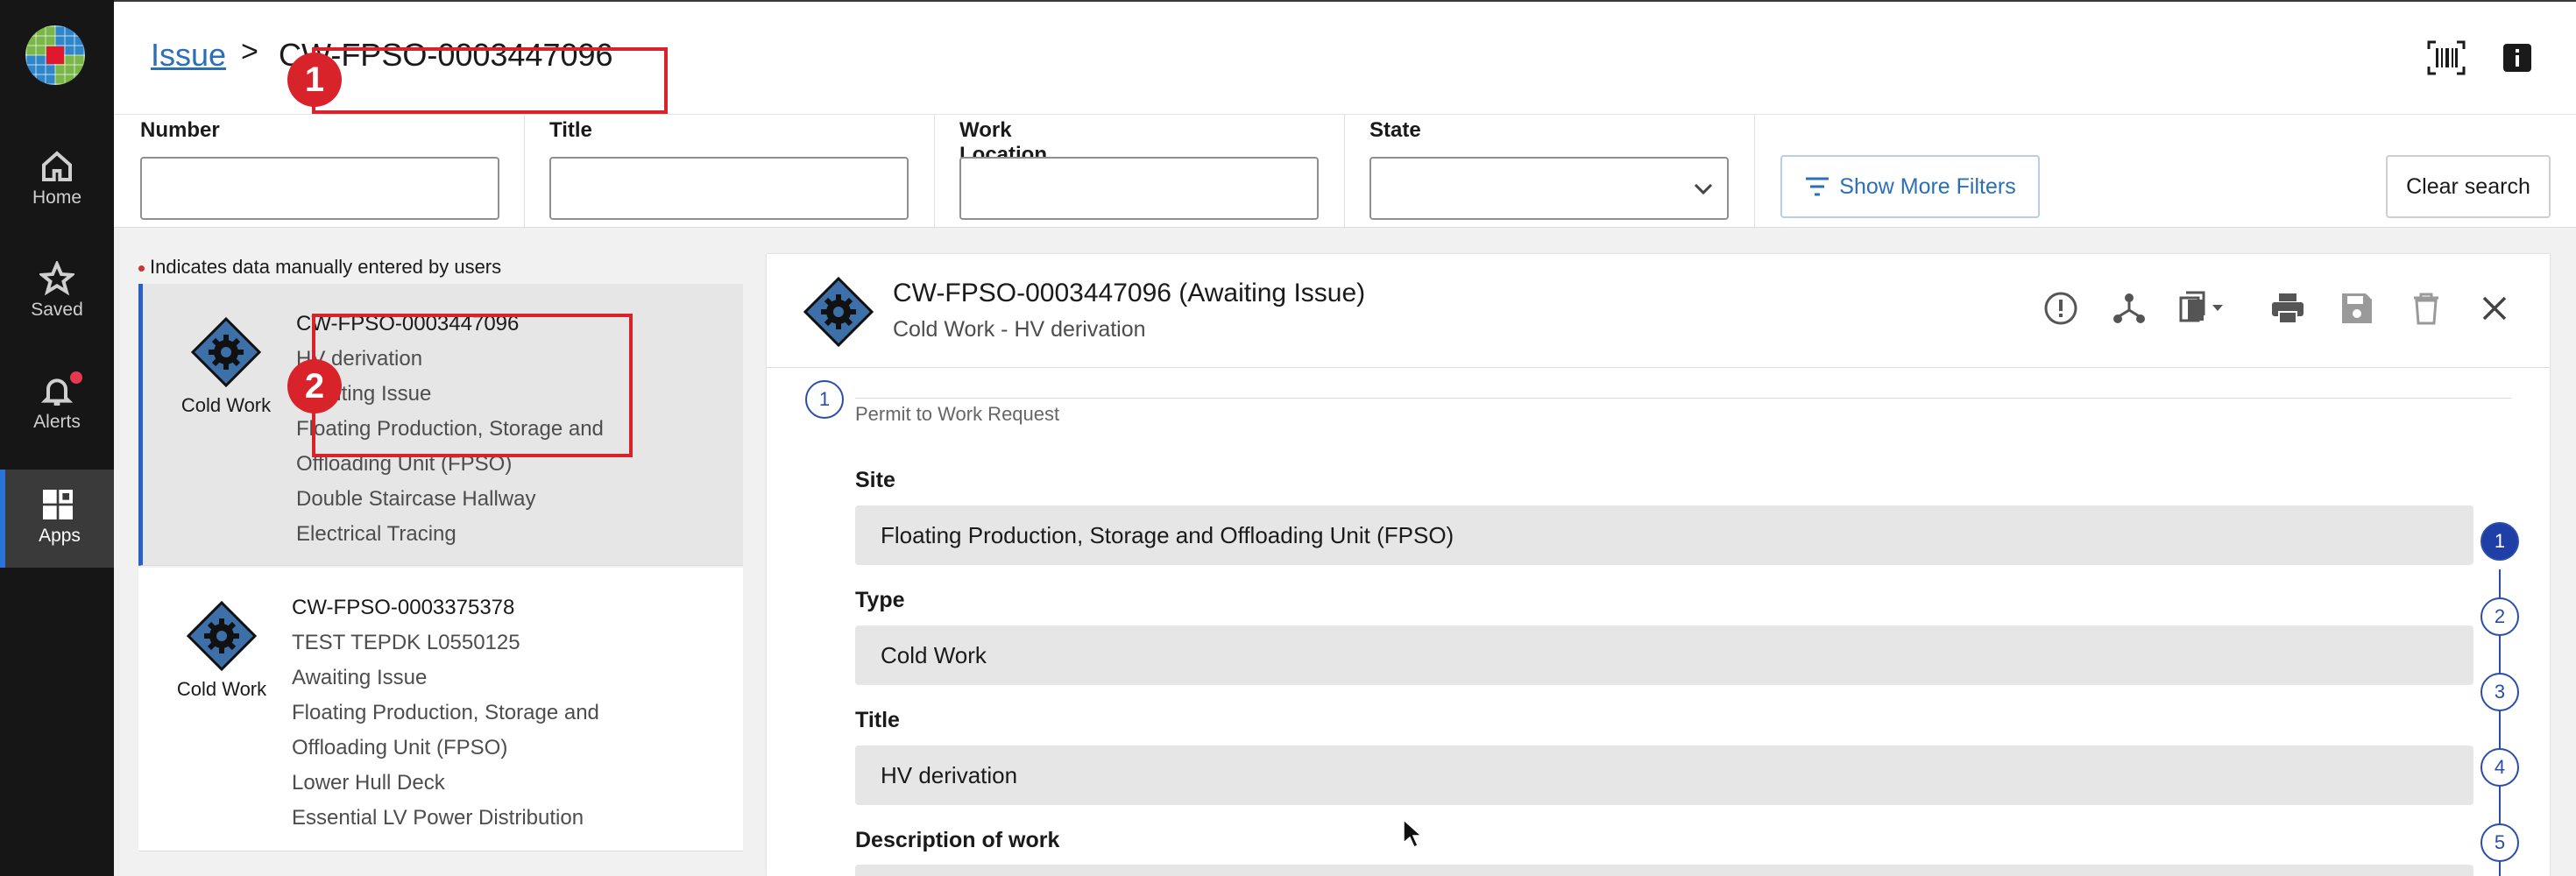 The width and height of the screenshot is (2576, 876). What do you see at coordinates (57, 422) in the screenshot?
I see `sidebar-item-label: Alerts` at bounding box center [57, 422].